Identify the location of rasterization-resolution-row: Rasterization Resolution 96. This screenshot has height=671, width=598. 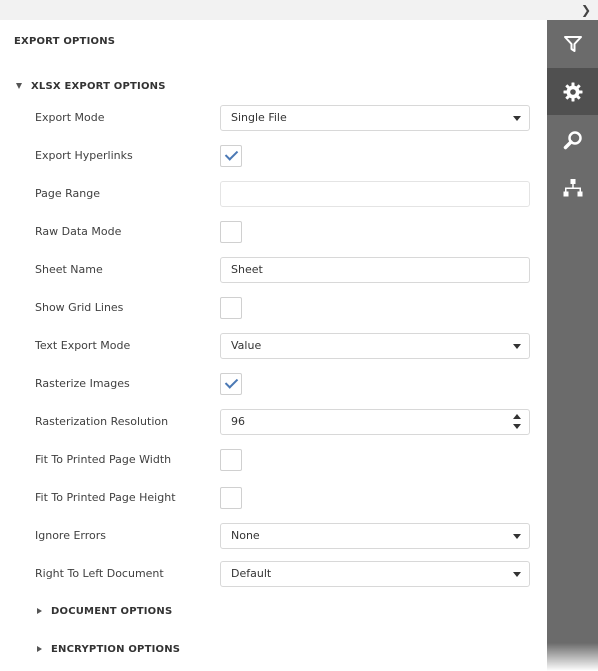
(282, 422).